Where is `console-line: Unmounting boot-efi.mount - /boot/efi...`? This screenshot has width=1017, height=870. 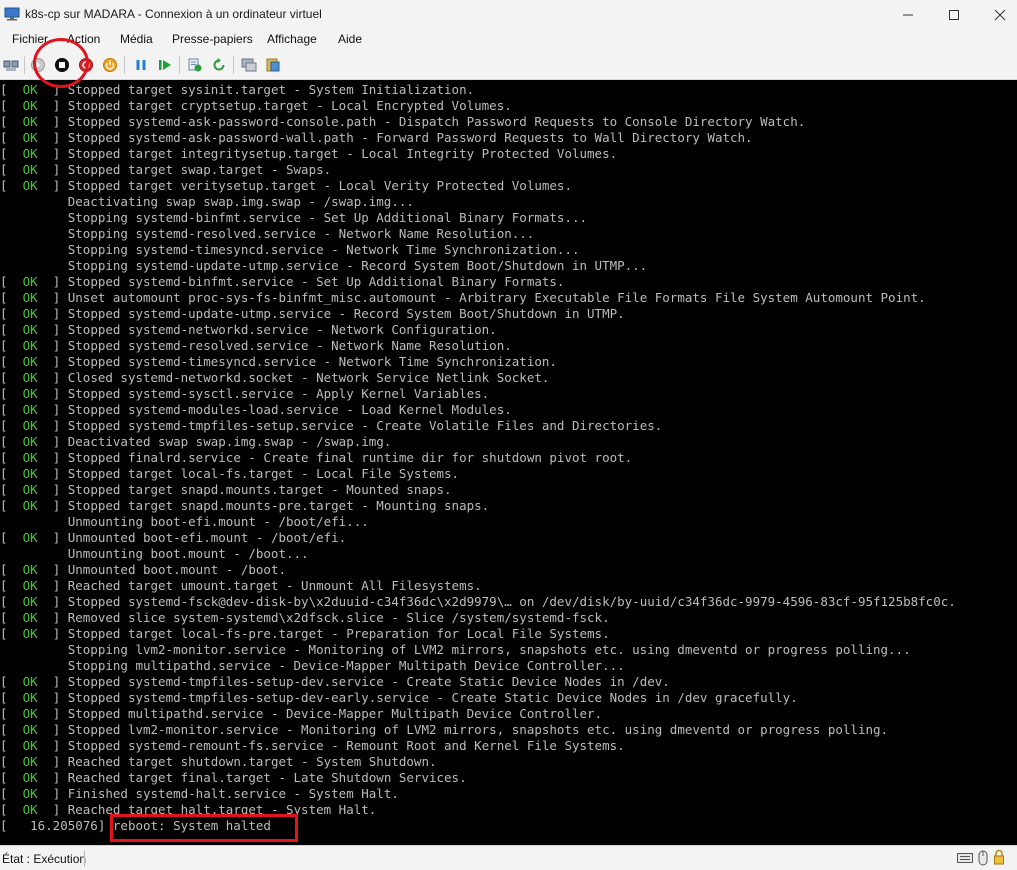 console-line: Unmounting boot-efi.mount - /boot/efi... is located at coordinates (478, 522).